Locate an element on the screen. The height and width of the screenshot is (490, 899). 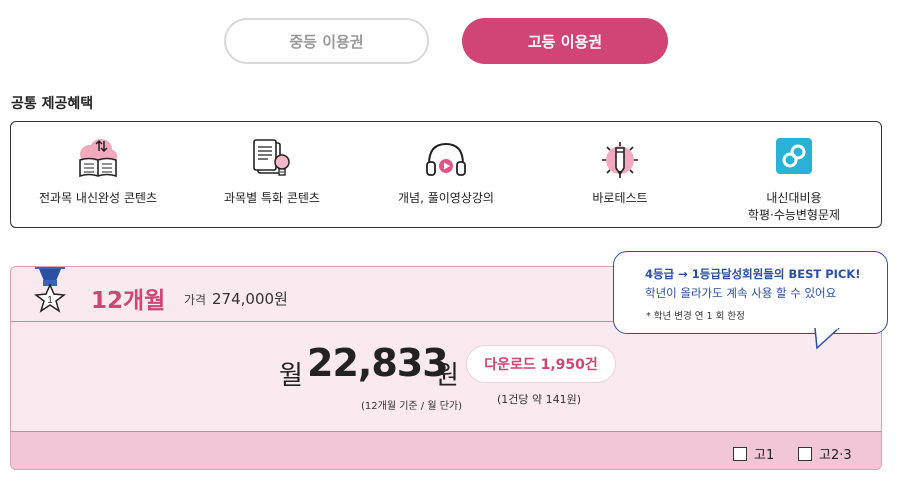
monthly-prefix: 월 is located at coordinates (291, 376).